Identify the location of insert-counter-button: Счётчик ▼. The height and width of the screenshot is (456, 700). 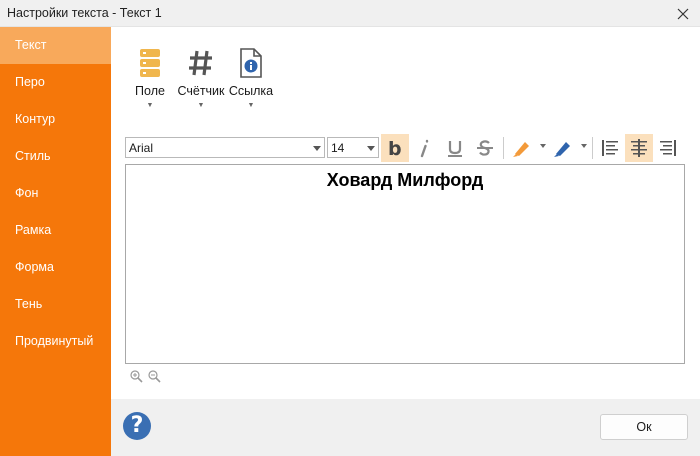
(201, 82).